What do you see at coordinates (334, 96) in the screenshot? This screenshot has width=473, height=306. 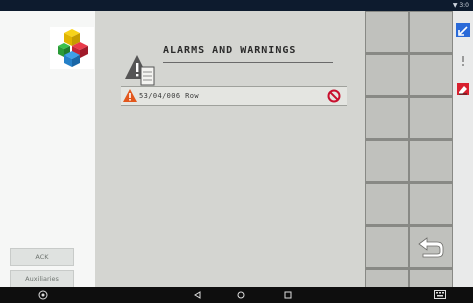 I see `cancel-icon` at bounding box center [334, 96].